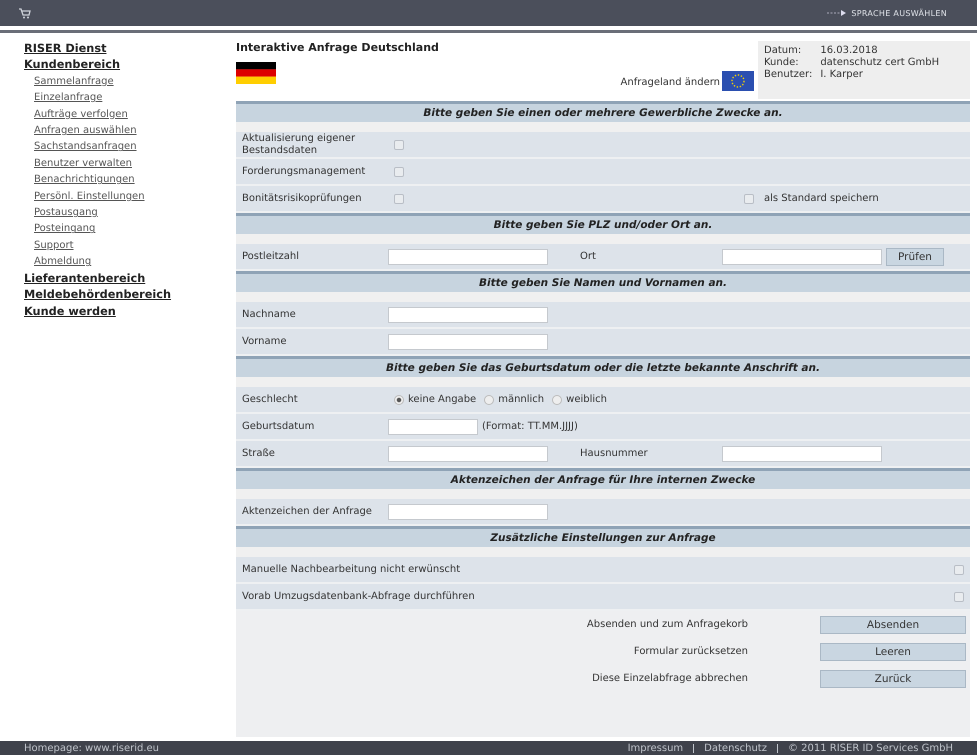 This screenshot has height=755, width=977. I want to click on arrow-icon, so click(837, 13).